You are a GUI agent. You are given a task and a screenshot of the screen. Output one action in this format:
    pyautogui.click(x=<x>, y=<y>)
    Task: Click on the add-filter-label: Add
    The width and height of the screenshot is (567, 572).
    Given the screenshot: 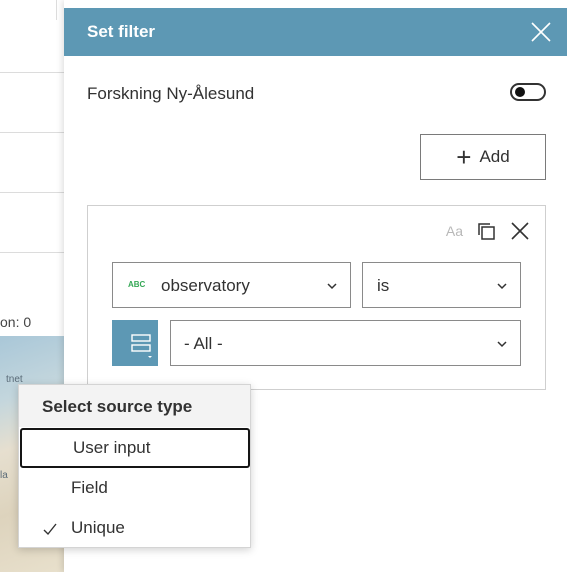 What is the action you would take?
    pyautogui.click(x=494, y=156)
    